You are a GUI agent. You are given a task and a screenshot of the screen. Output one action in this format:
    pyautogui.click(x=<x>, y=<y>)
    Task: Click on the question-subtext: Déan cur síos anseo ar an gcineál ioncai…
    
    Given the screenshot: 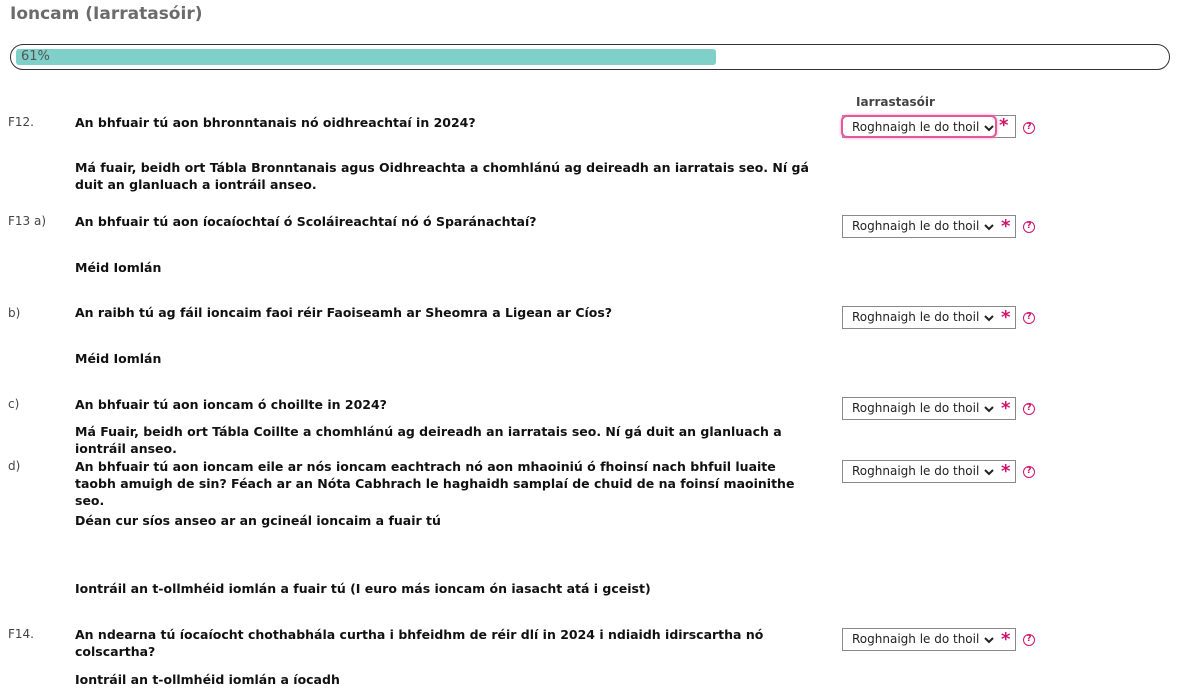 What is the action you would take?
    pyautogui.click(x=258, y=520)
    